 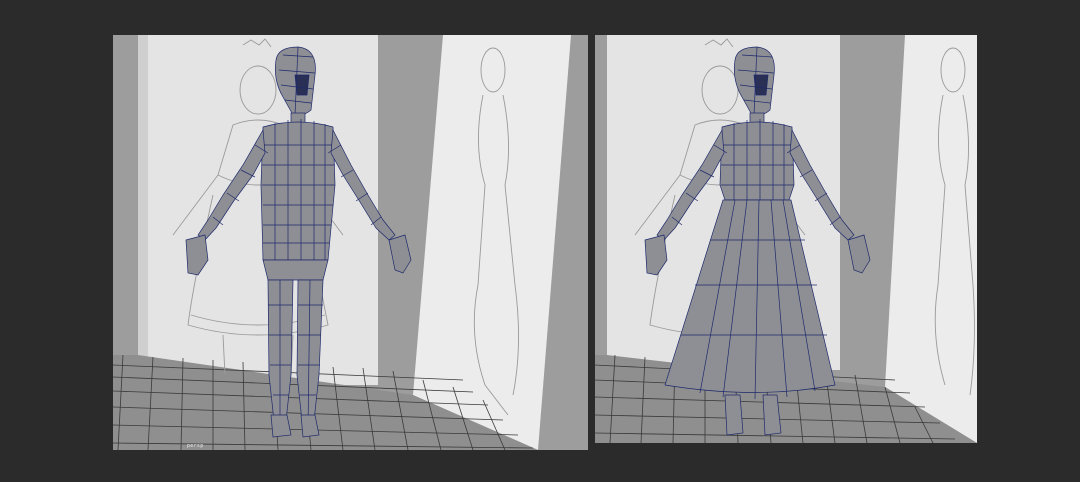 I want to click on image-plane-edge, so click(x=143, y=210).